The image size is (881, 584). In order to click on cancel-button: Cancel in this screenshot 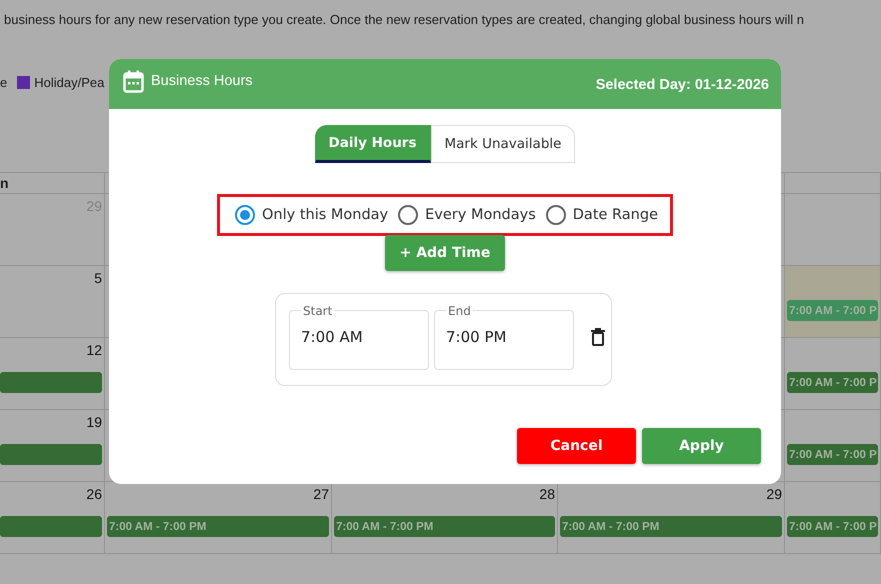, I will do `click(576, 446)`.